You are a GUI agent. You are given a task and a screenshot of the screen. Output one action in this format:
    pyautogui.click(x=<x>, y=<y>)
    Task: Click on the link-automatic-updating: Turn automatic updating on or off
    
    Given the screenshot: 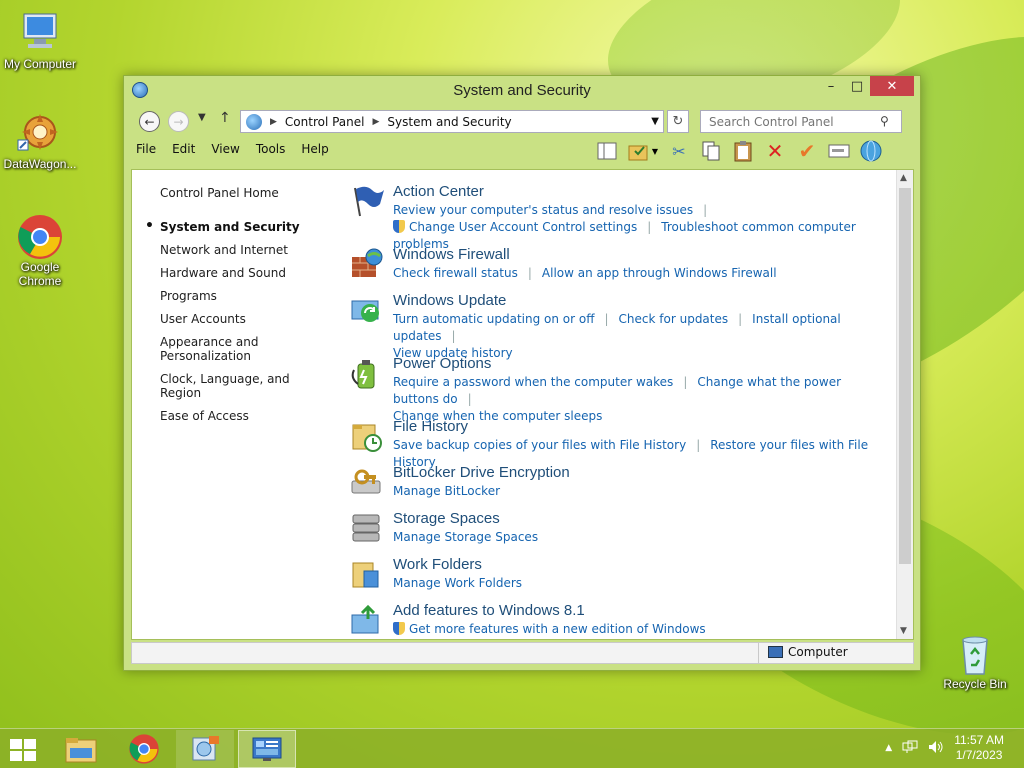 What is the action you would take?
    pyautogui.click(x=494, y=319)
    